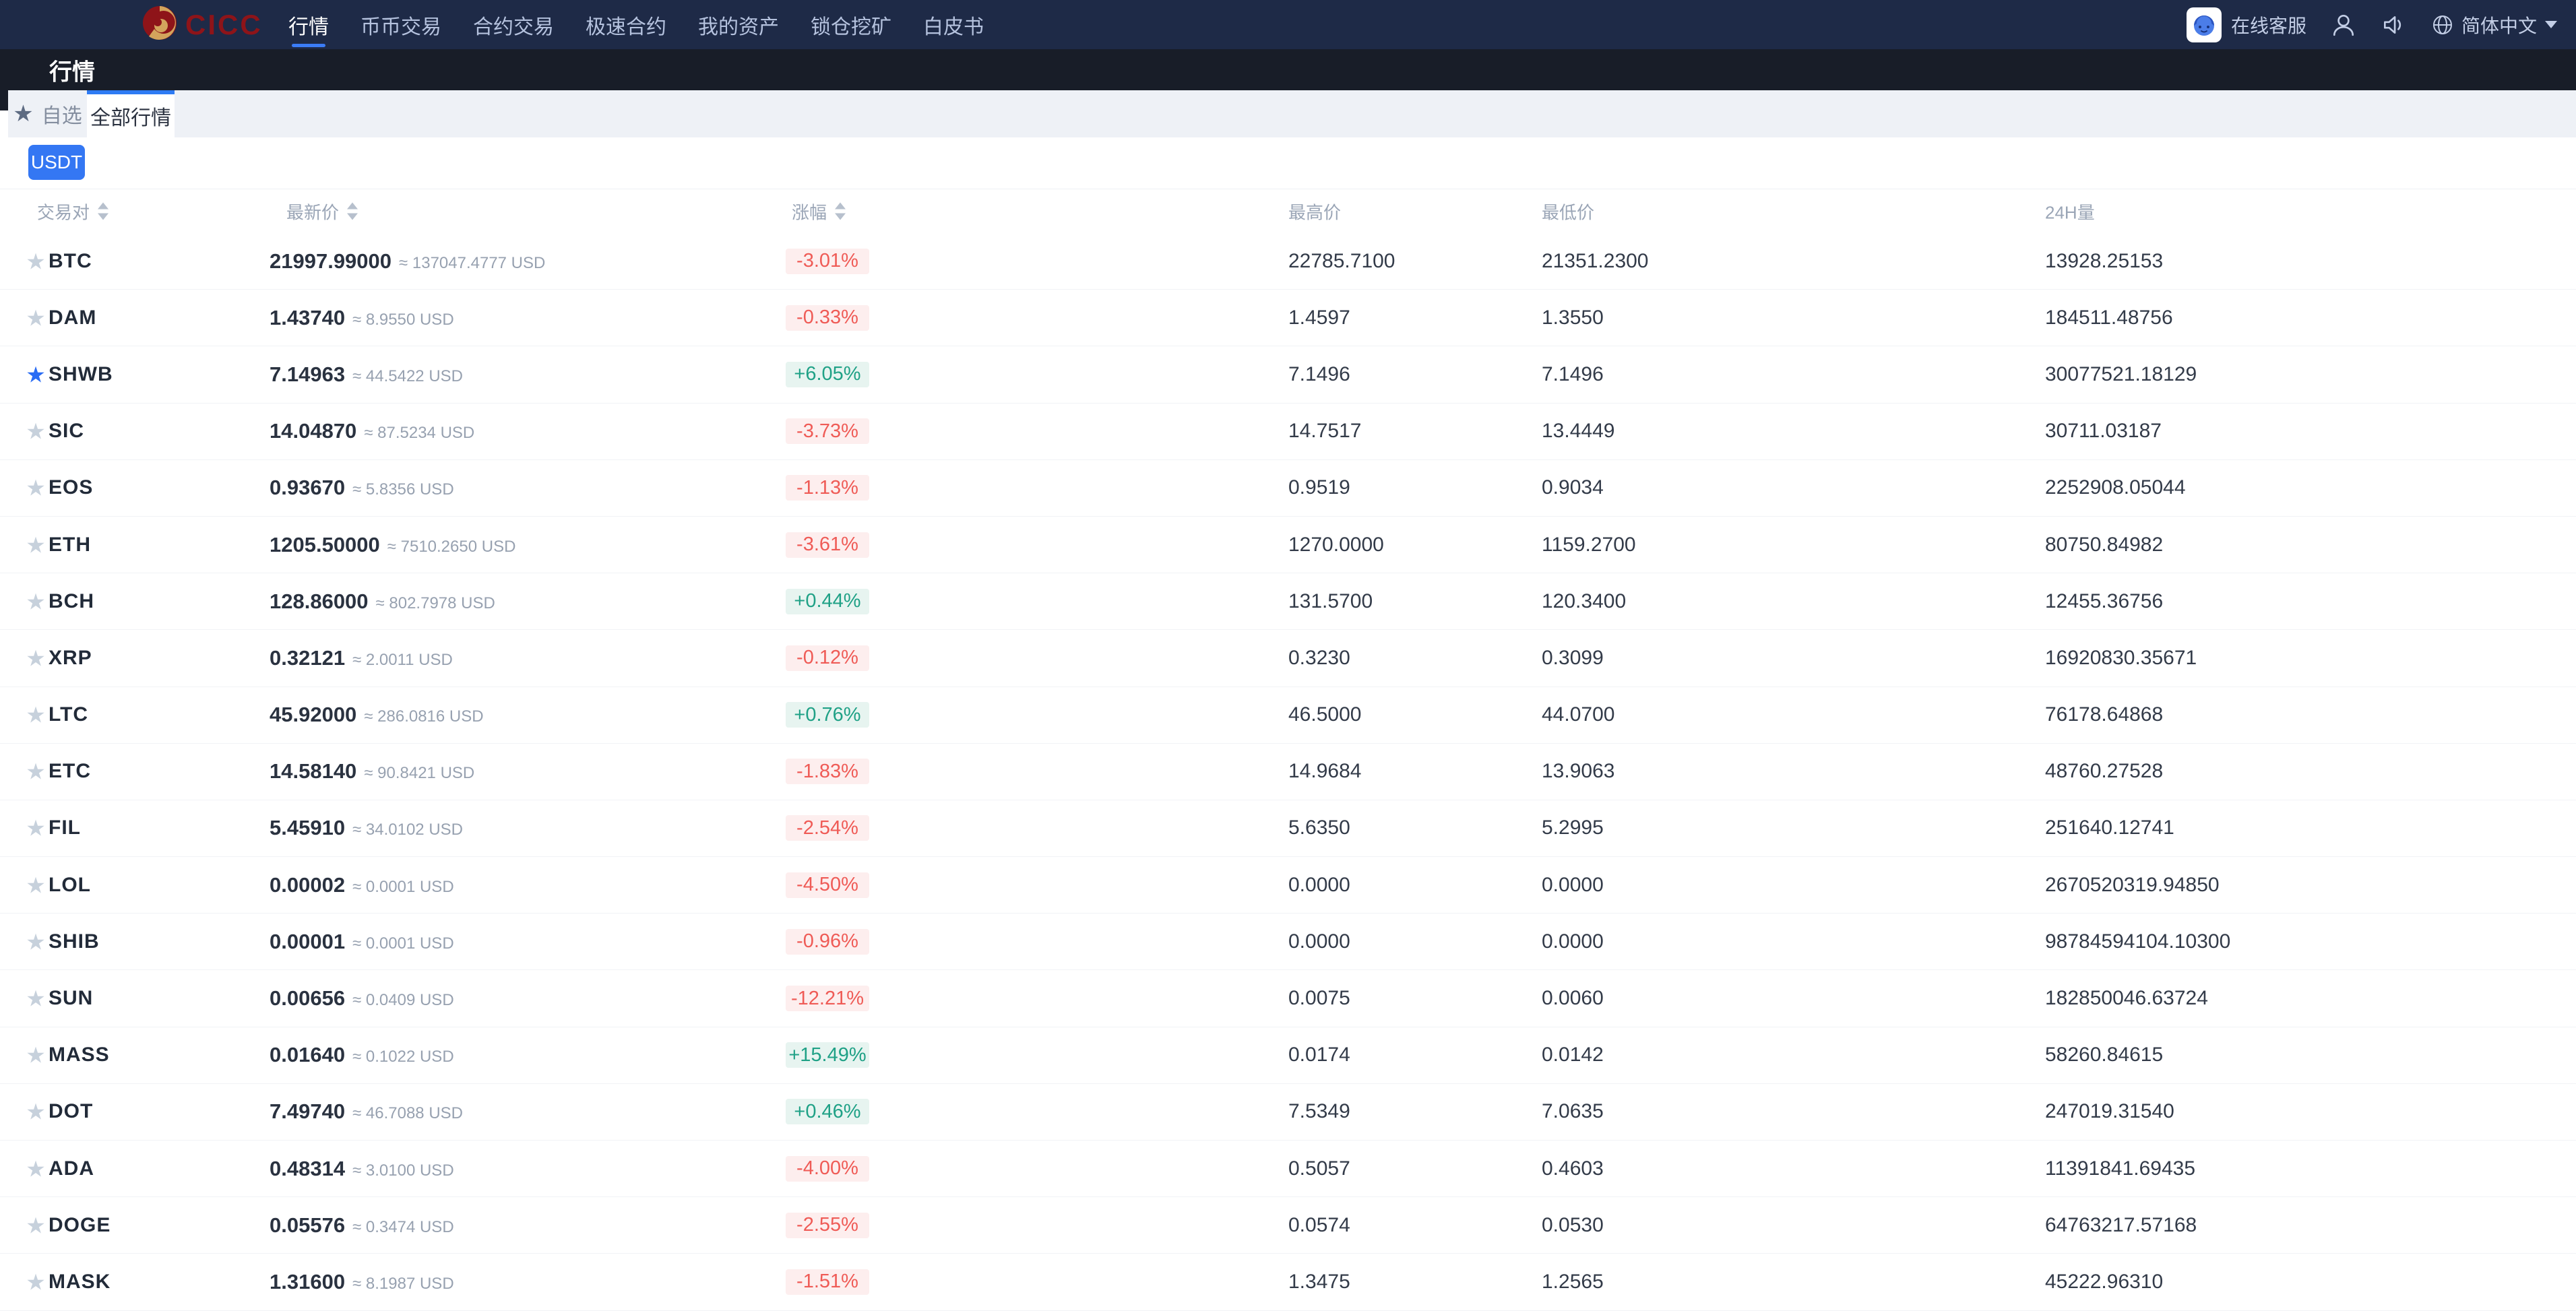 Image resolution: width=2576 pixels, height=1311 pixels. What do you see at coordinates (419, 773) in the screenshot?
I see `price-approx-usd: ≈ 90.8421 USD` at bounding box center [419, 773].